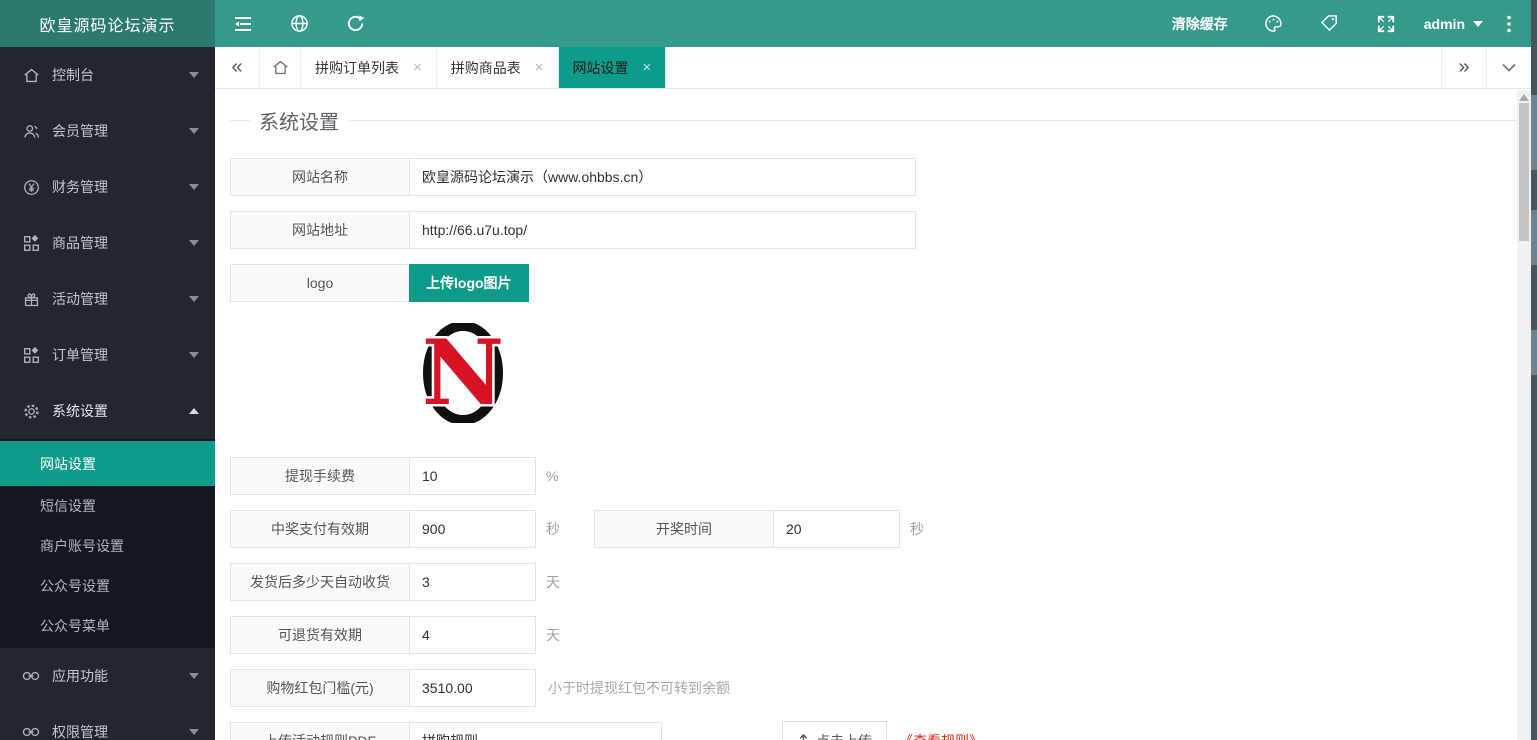 Image resolution: width=1537 pixels, height=740 pixels. I want to click on tag-button, so click(1330, 23).